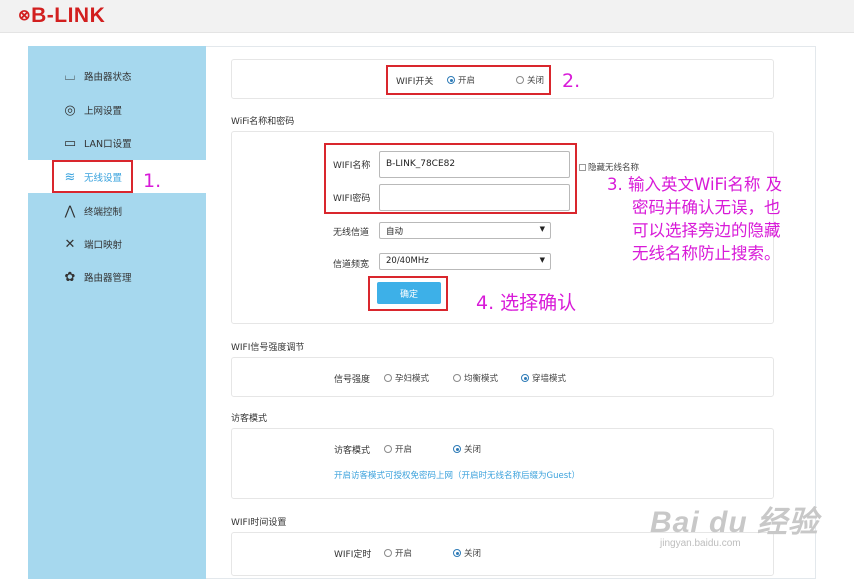 The height and width of the screenshot is (579, 854). I want to click on highlight-box-wireless, so click(92, 176).